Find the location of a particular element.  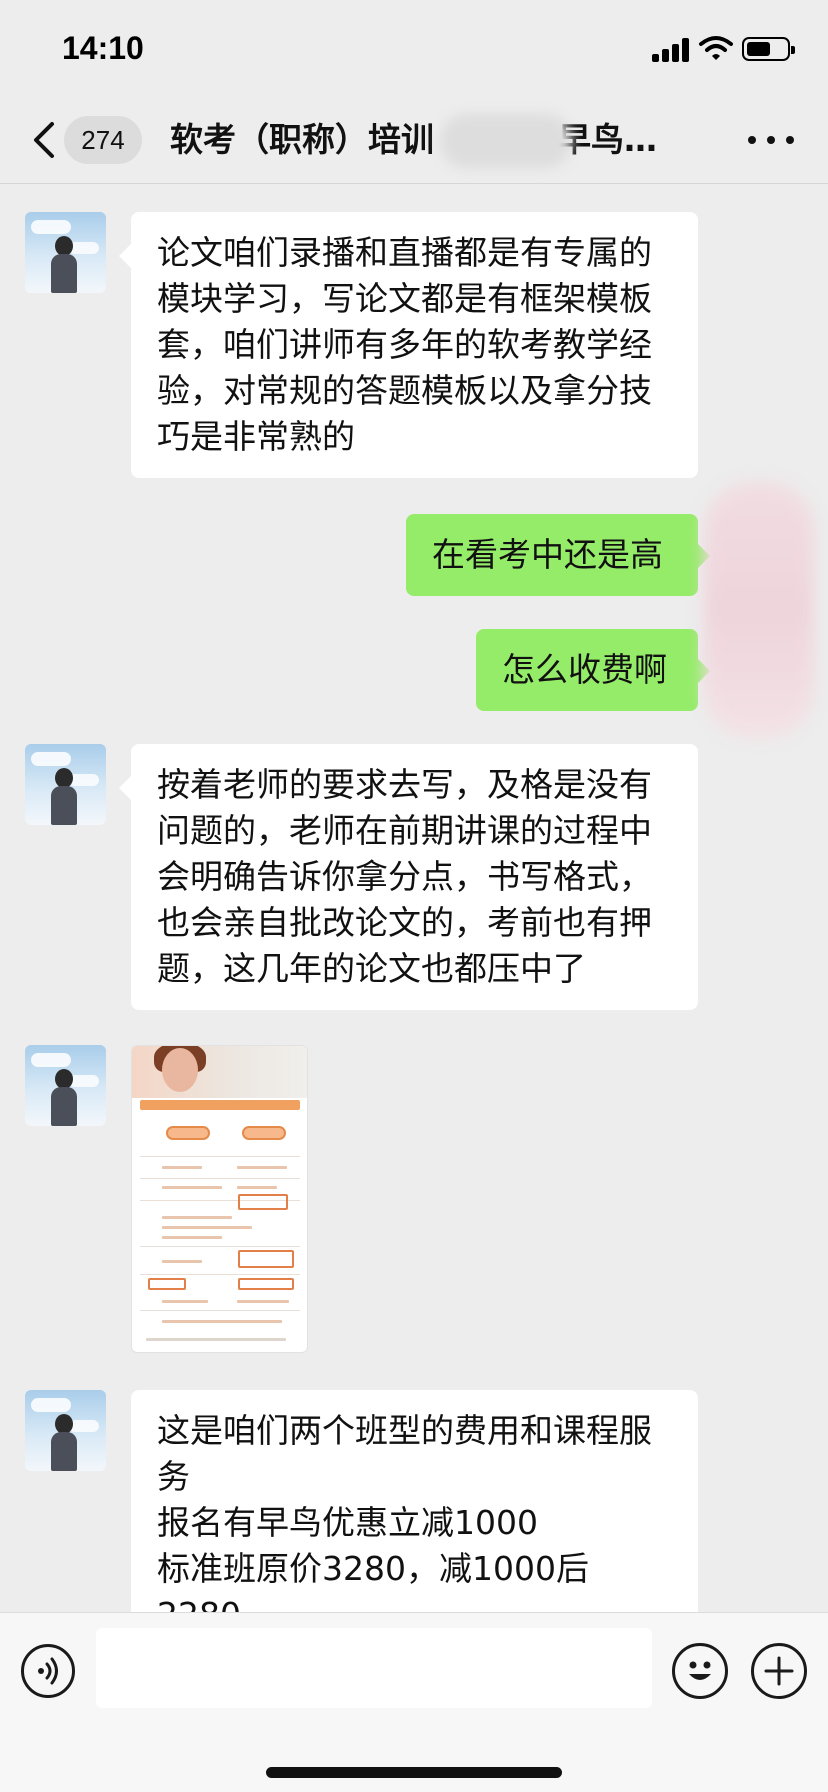

input-bar is located at coordinates (414, 1702).